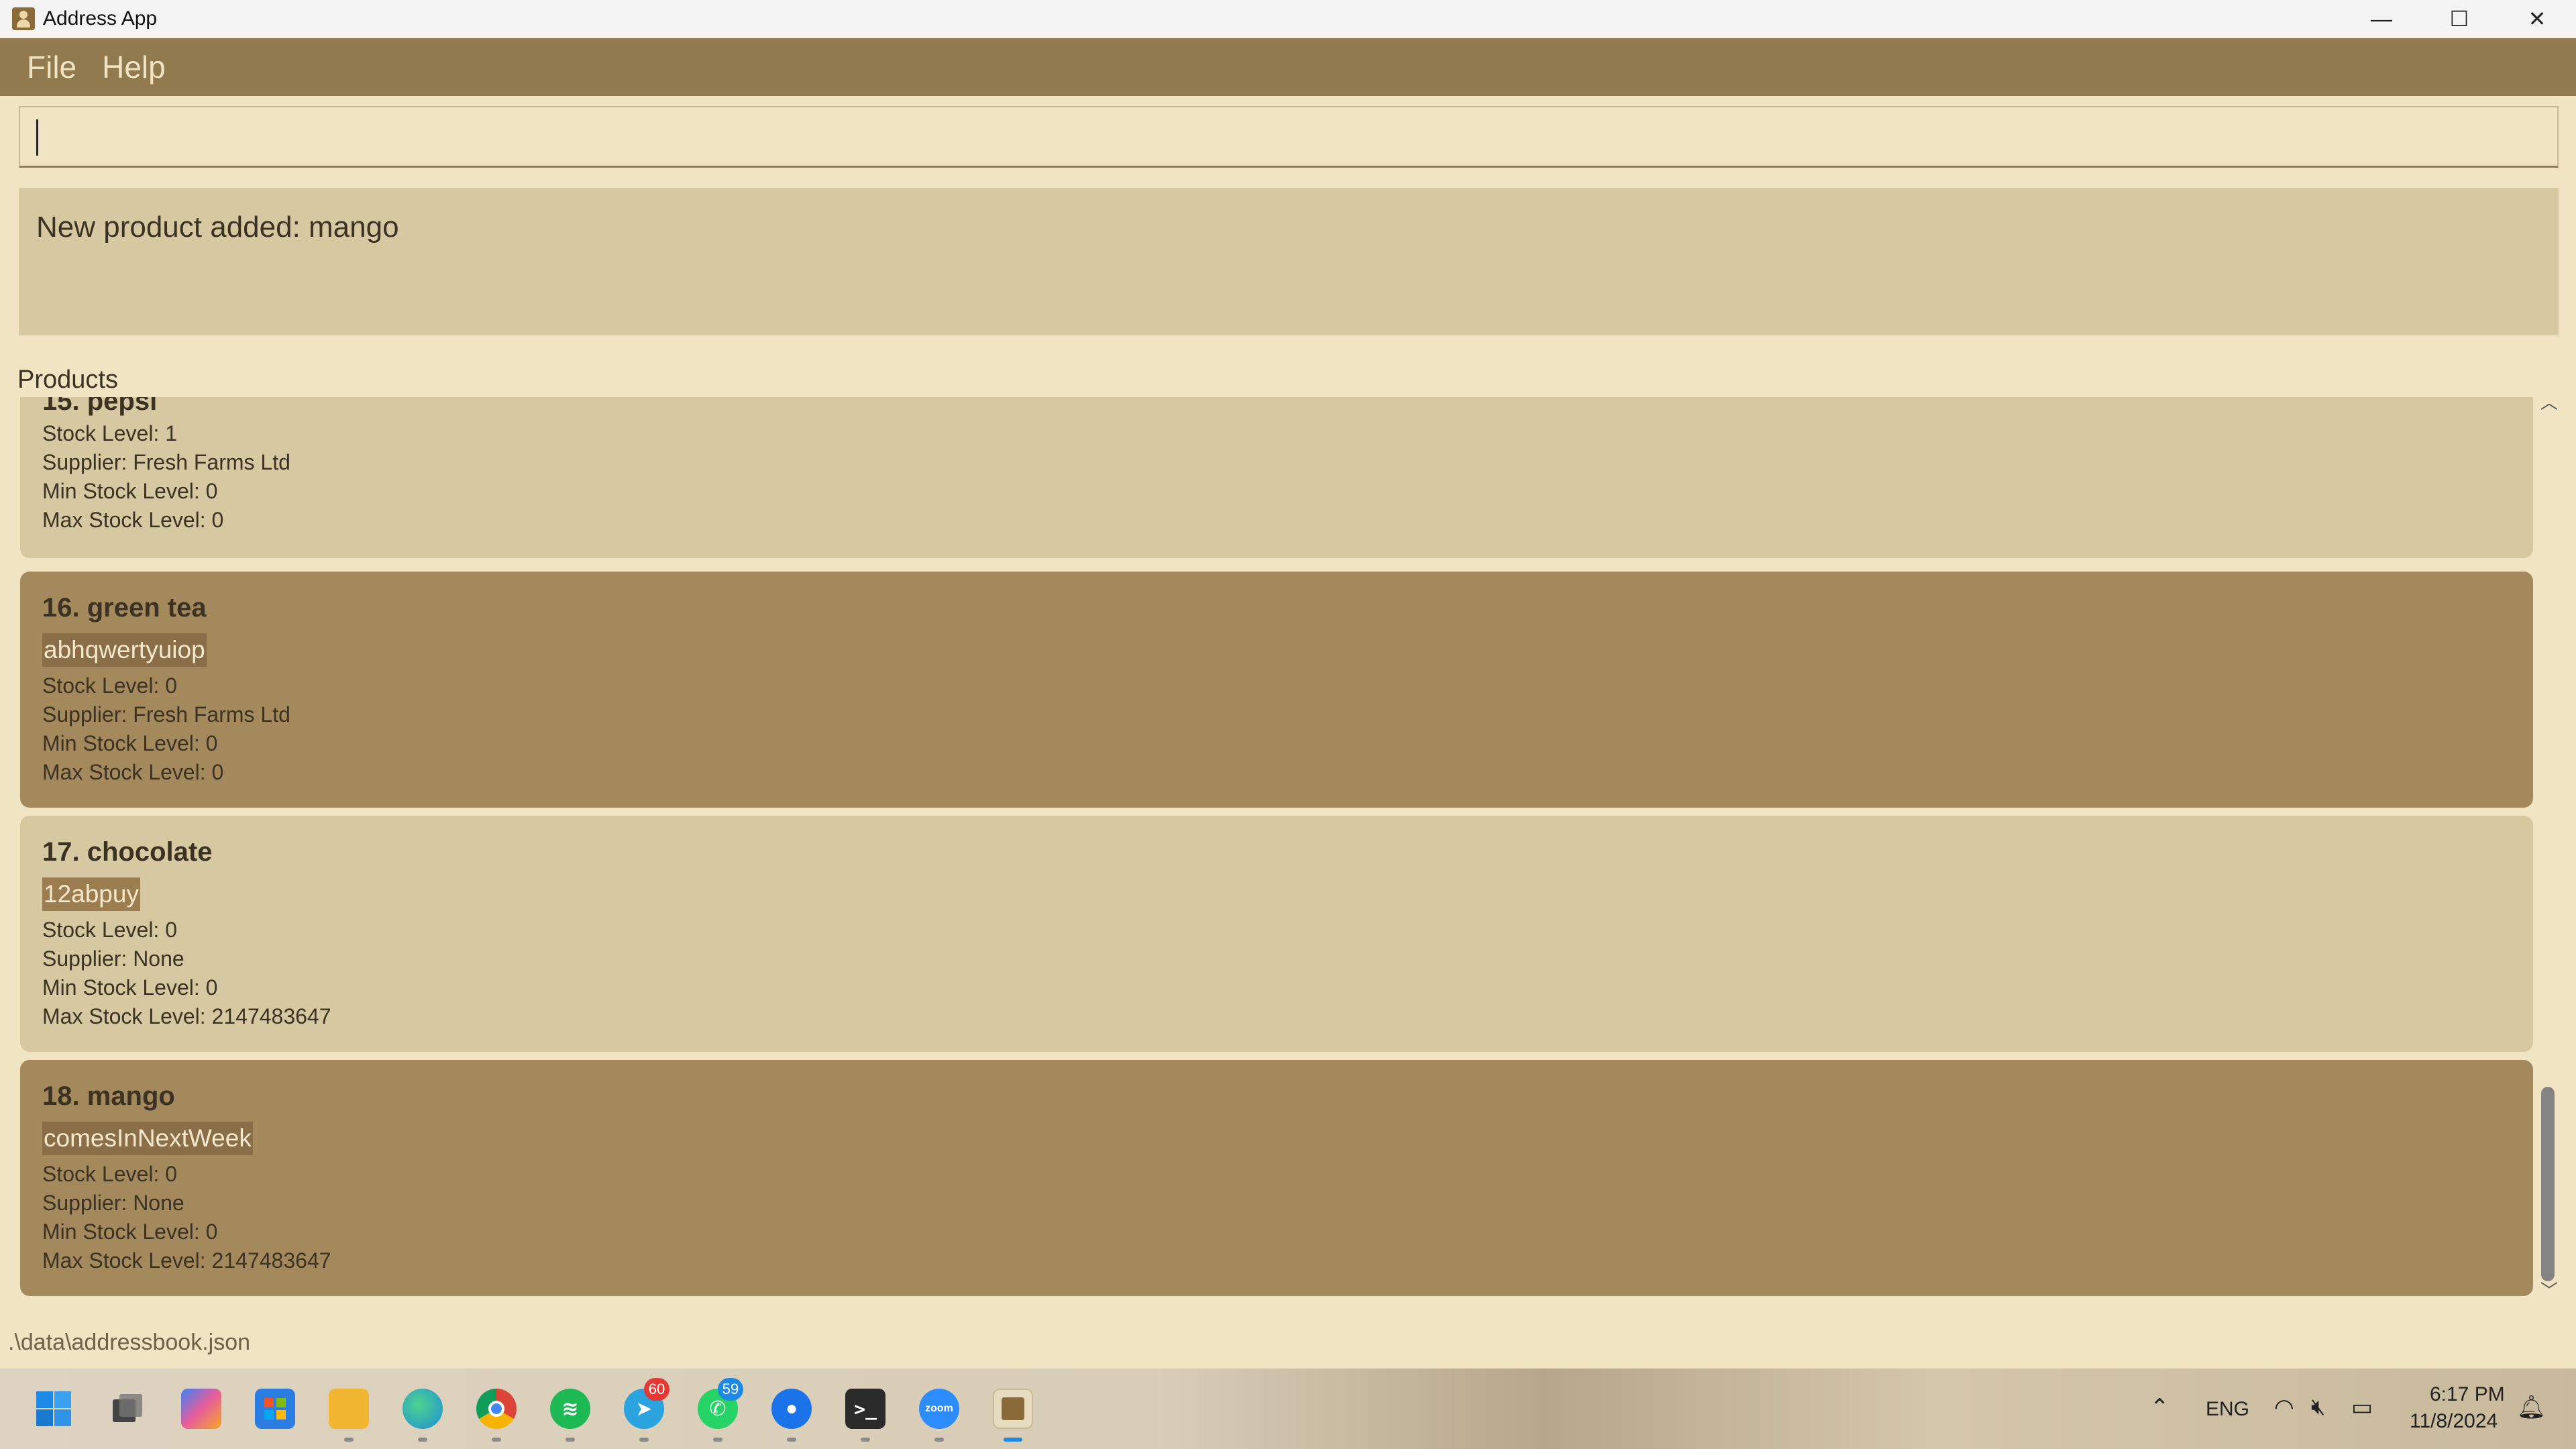 Image resolution: width=2576 pixels, height=1449 pixels. Describe the element at coordinates (124, 650) in the screenshot. I see `product-tag: abhqwertyuiop` at that location.